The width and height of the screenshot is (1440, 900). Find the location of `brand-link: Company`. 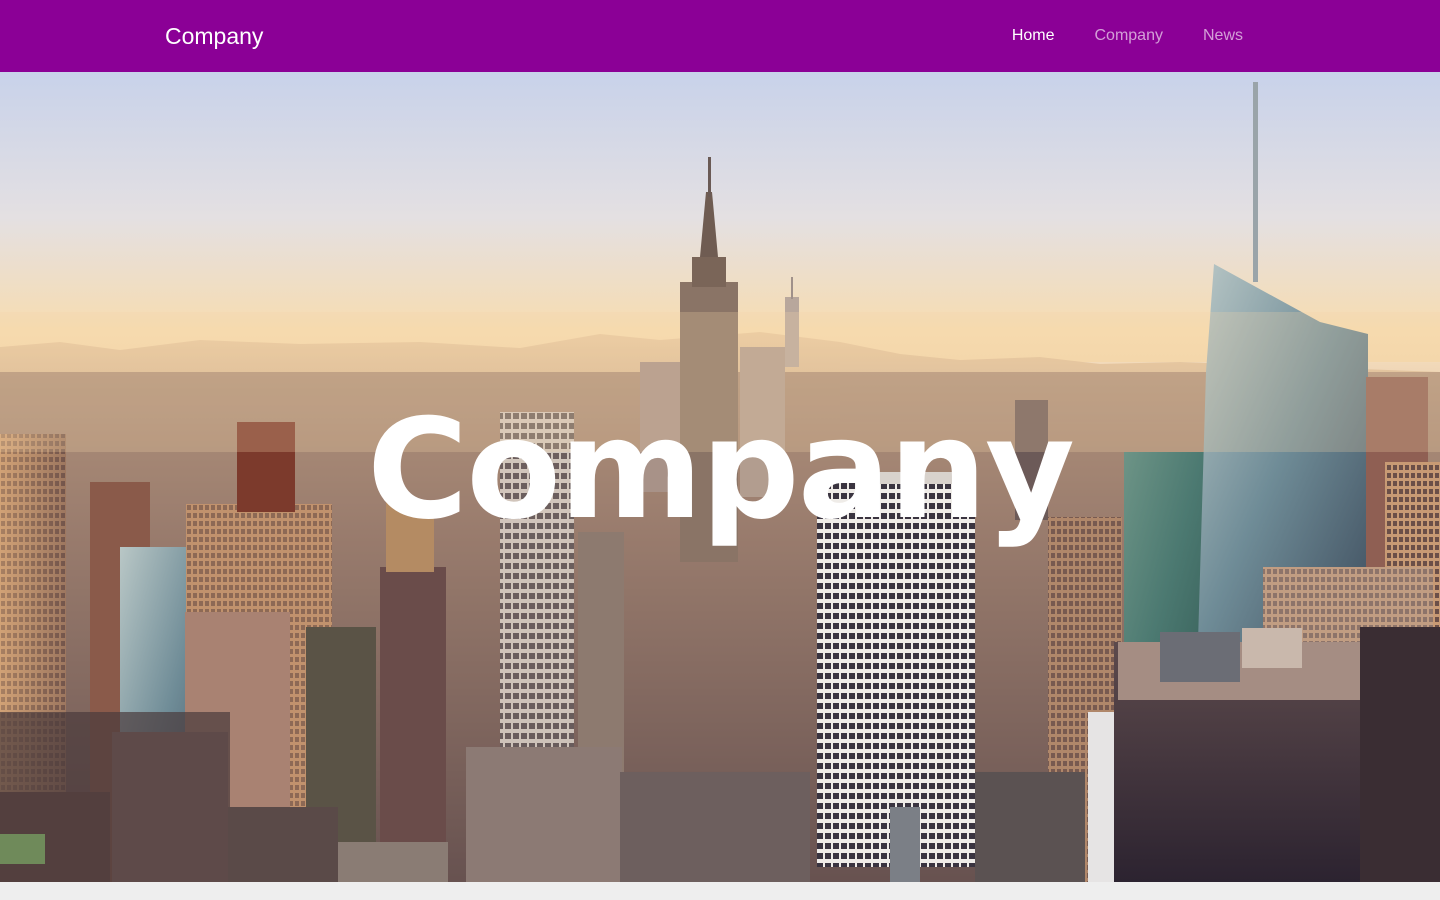

brand-link: Company is located at coordinates (214, 36).